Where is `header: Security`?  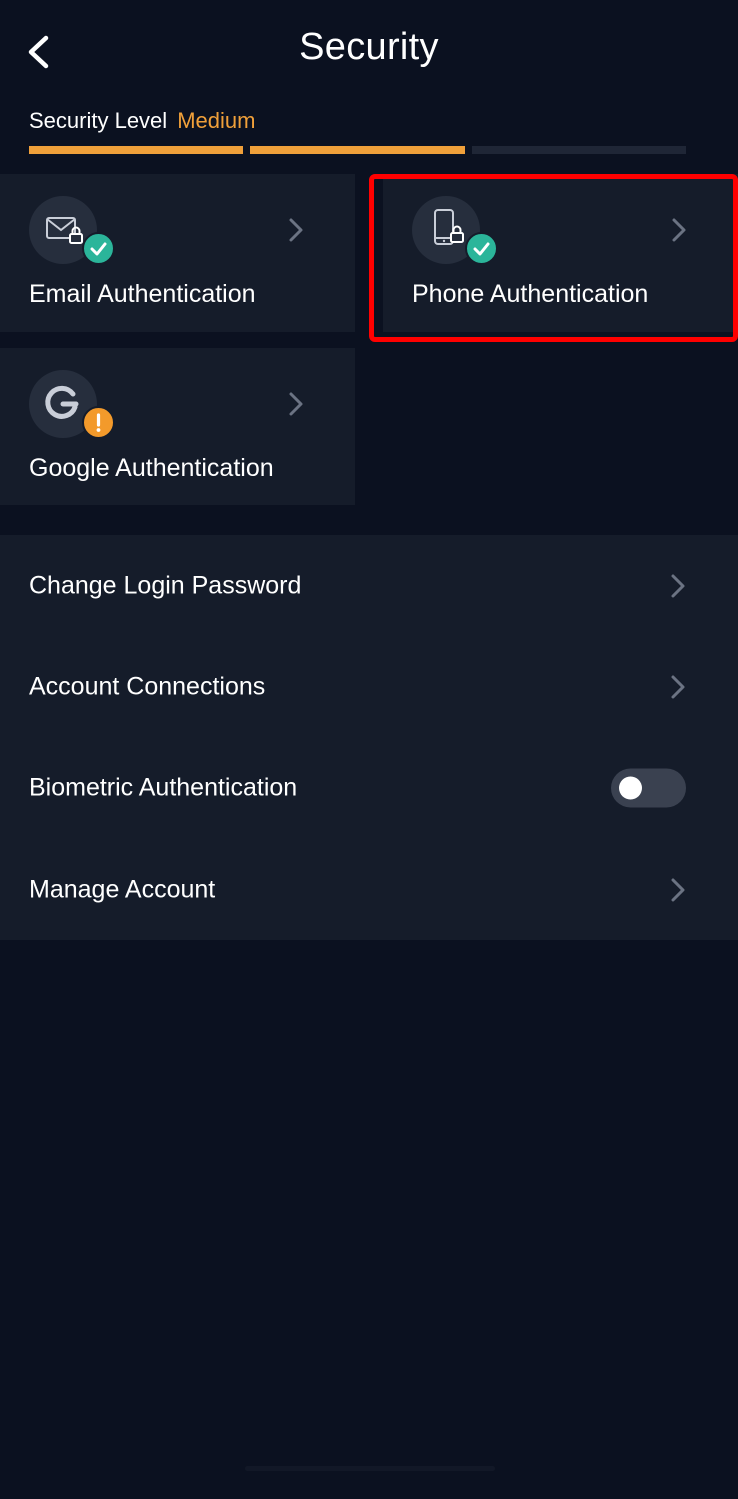
header: Security is located at coordinates (369, 50).